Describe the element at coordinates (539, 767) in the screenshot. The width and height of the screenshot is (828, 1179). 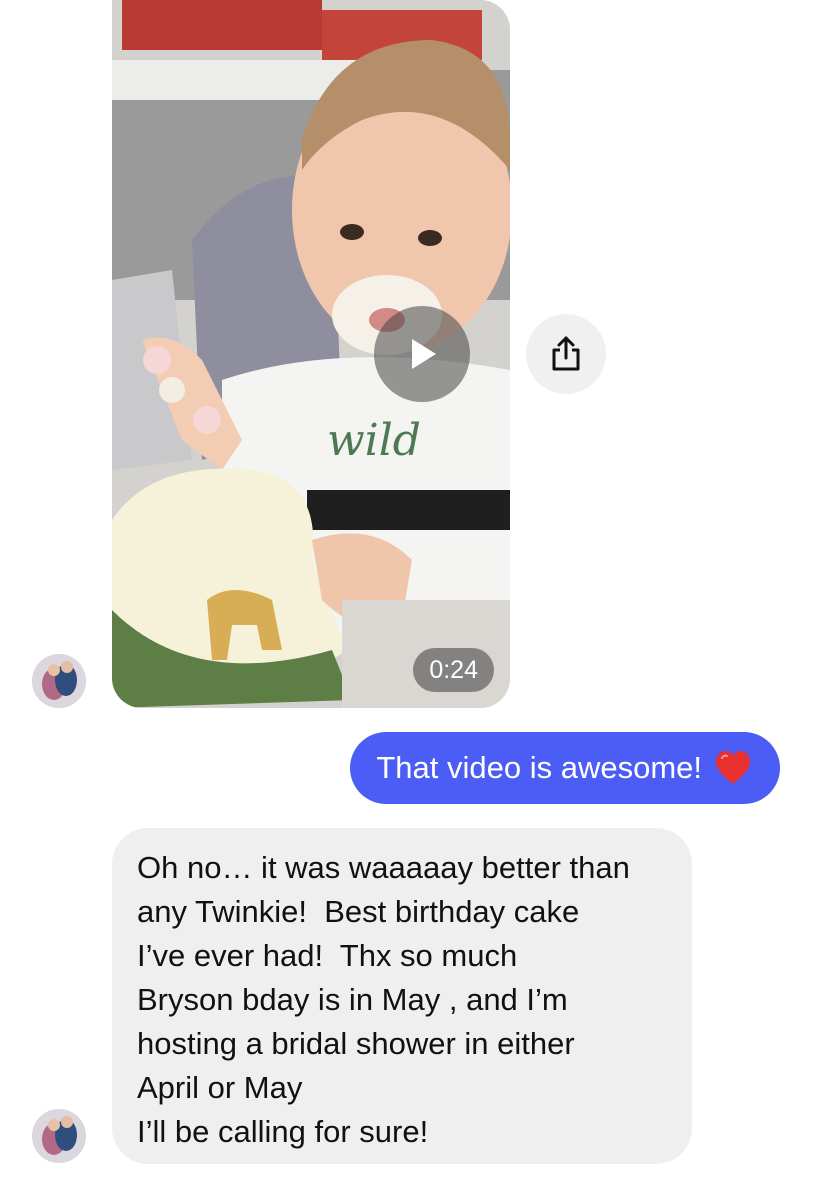
I see `outgoing-message-text: That video is awesome!` at that location.